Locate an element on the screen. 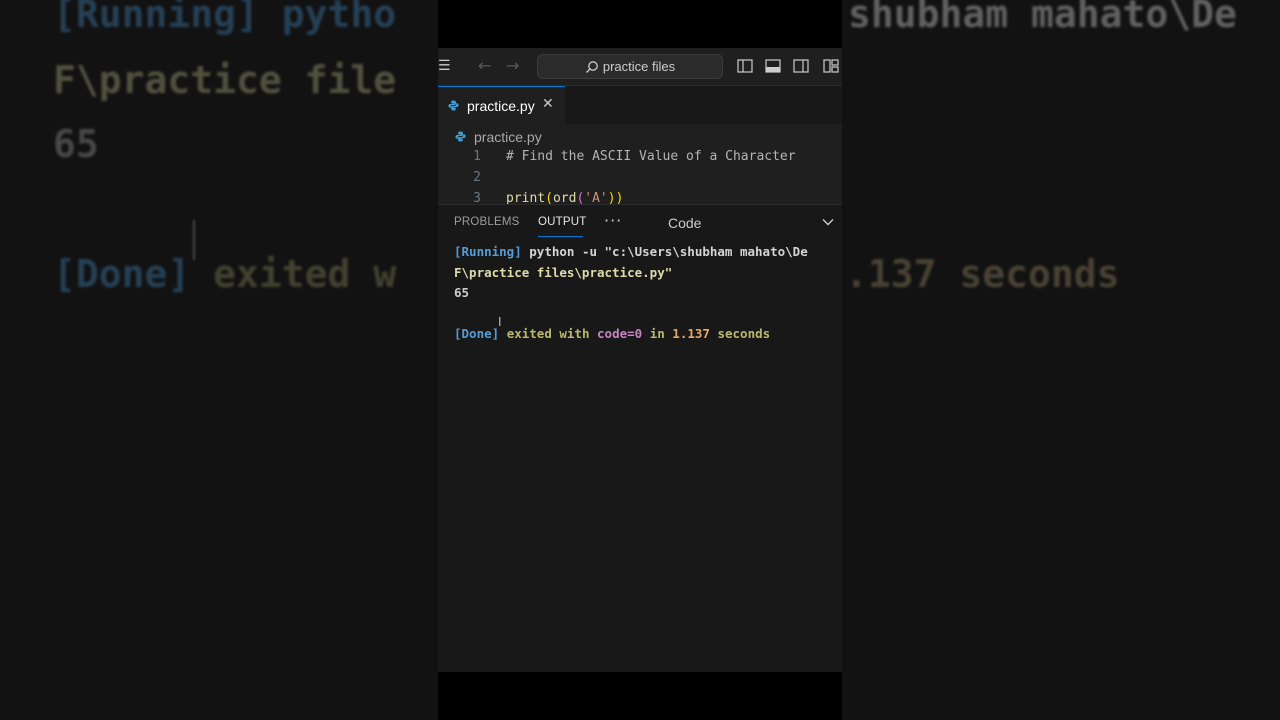  tab-practice-py: practice.py ✕ is located at coordinates (501, 105).